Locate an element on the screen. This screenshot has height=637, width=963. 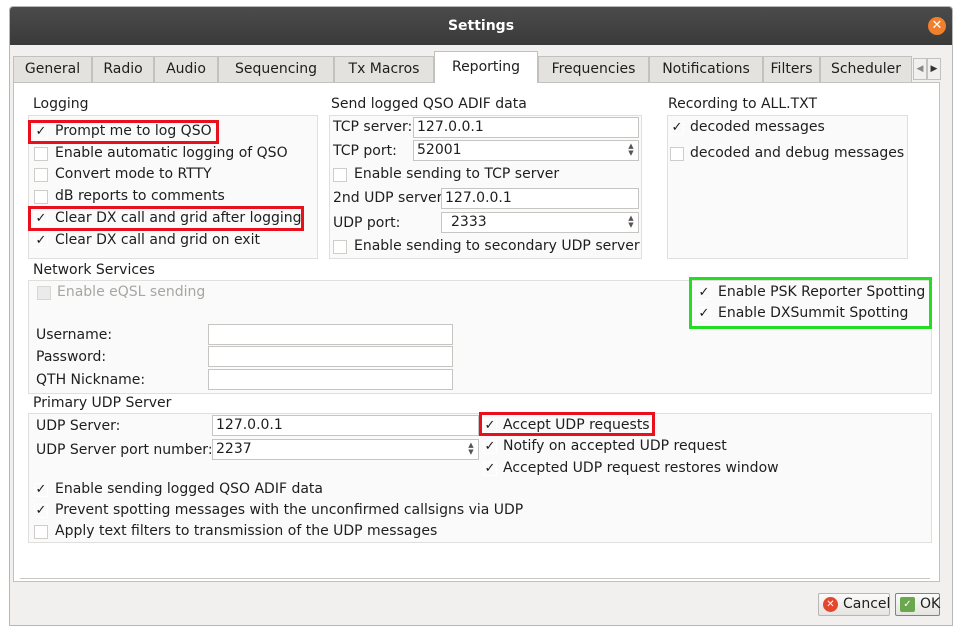
tab-tx-macros: Tx Macros is located at coordinates (384, 69).